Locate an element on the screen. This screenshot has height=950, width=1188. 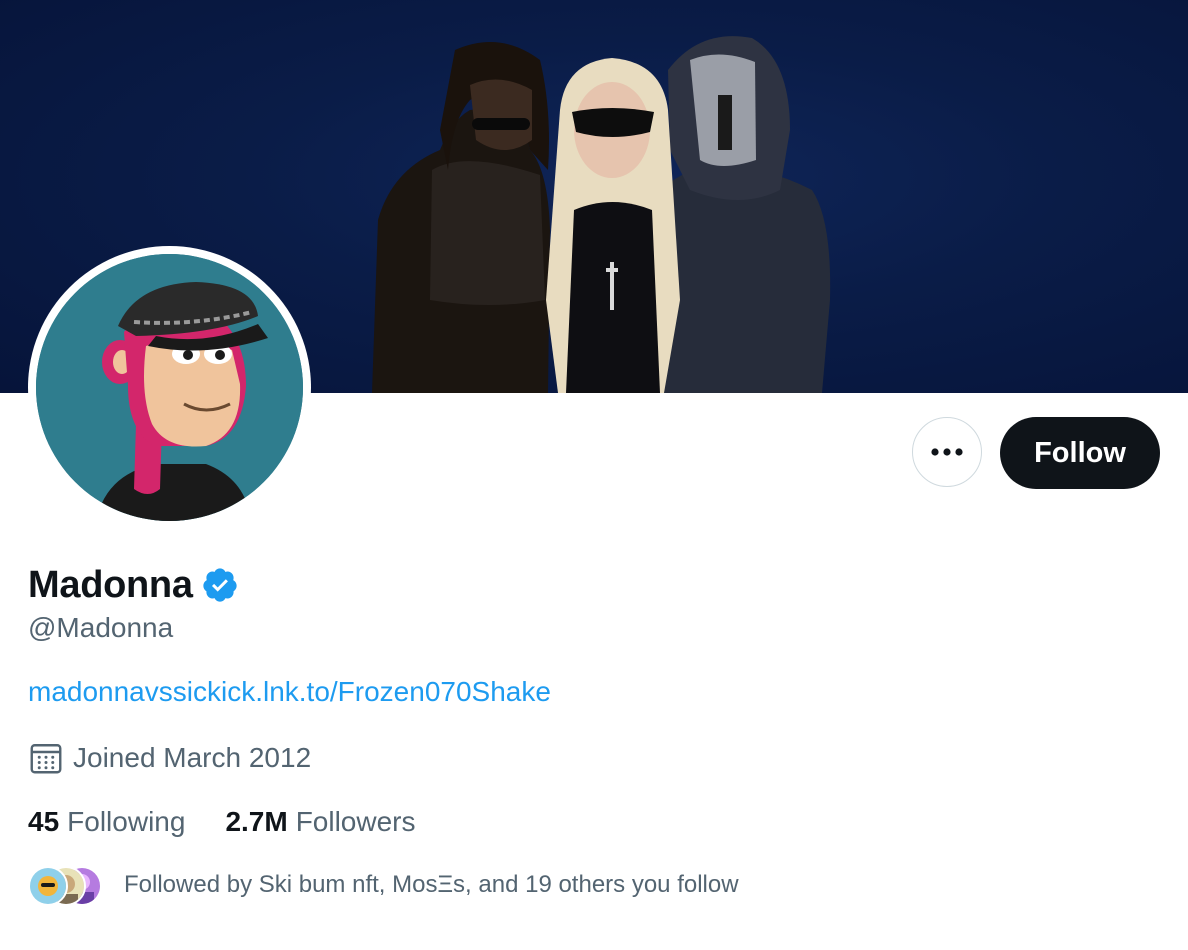
more-options-button is located at coordinates (947, 452).